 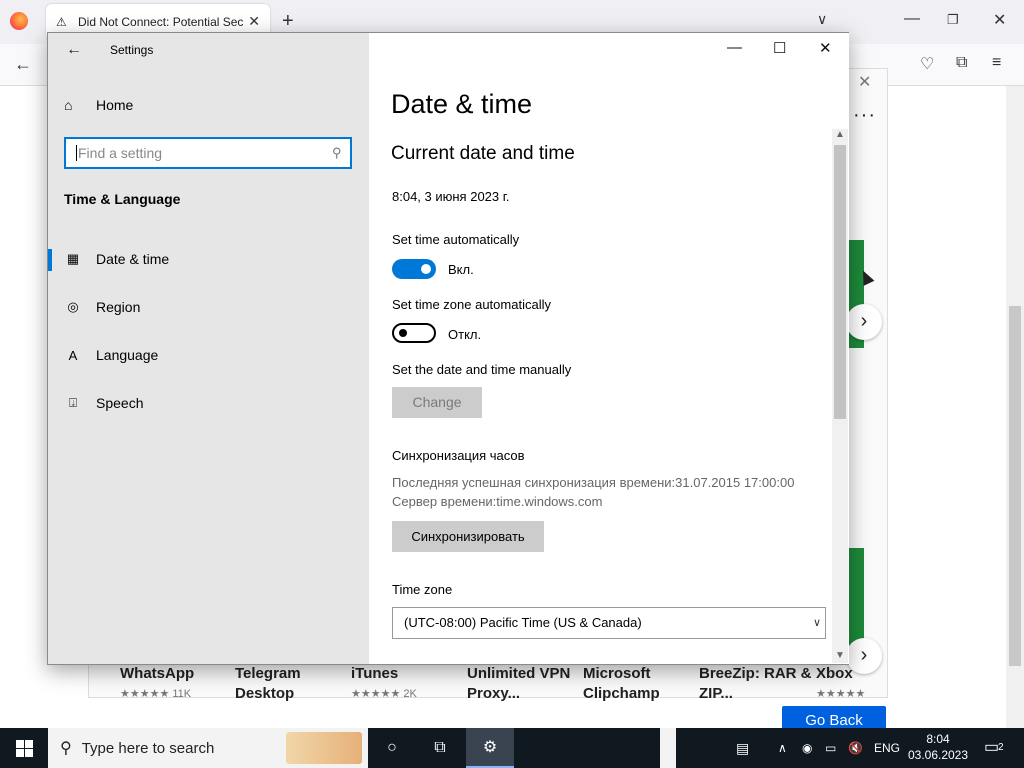 What do you see at coordinates (483, 153) in the screenshot?
I see `section-heading: Current date and time` at bounding box center [483, 153].